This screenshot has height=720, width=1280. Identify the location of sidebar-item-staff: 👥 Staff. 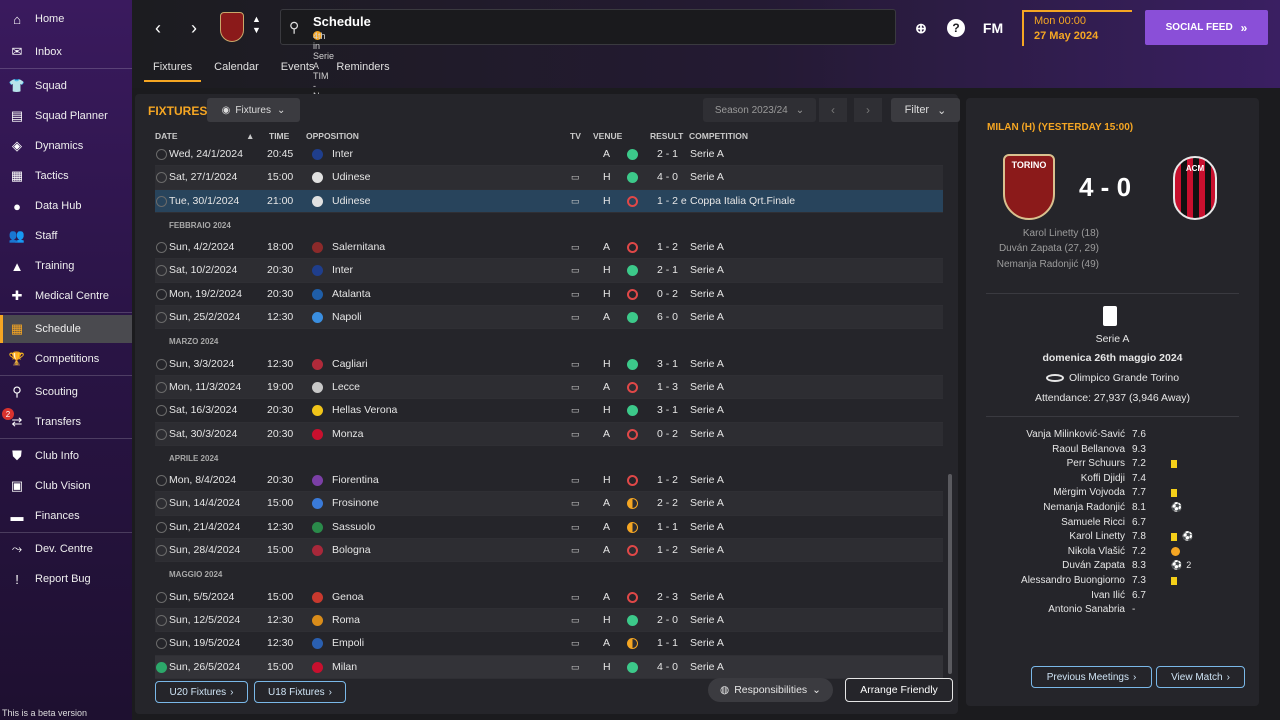
(66, 236).